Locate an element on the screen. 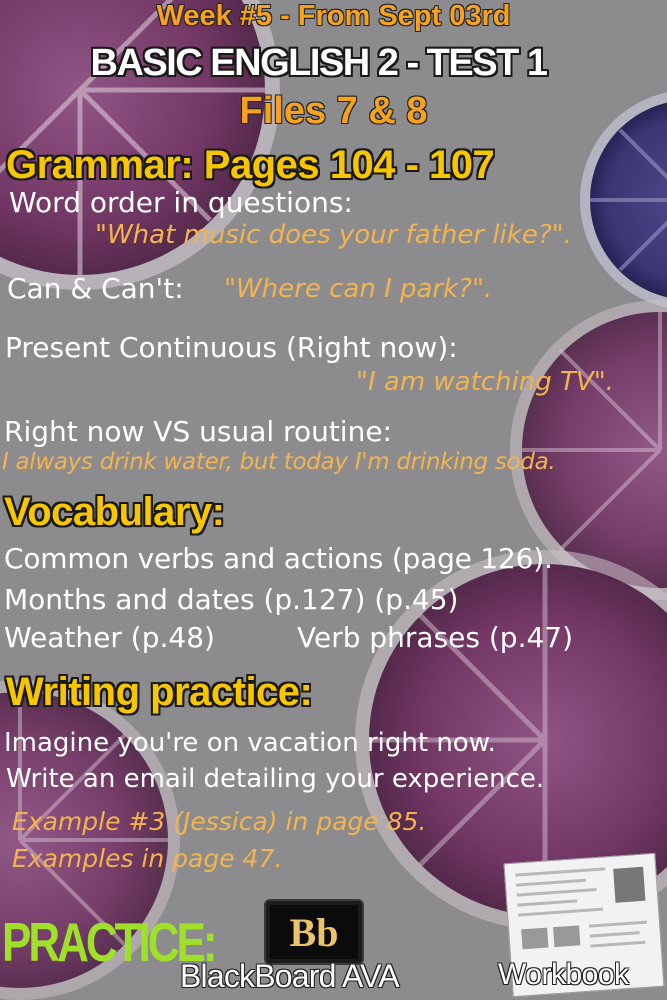  grammar-item-present-continuous: Present Continuous (Right now): is located at coordinates (231, 347).